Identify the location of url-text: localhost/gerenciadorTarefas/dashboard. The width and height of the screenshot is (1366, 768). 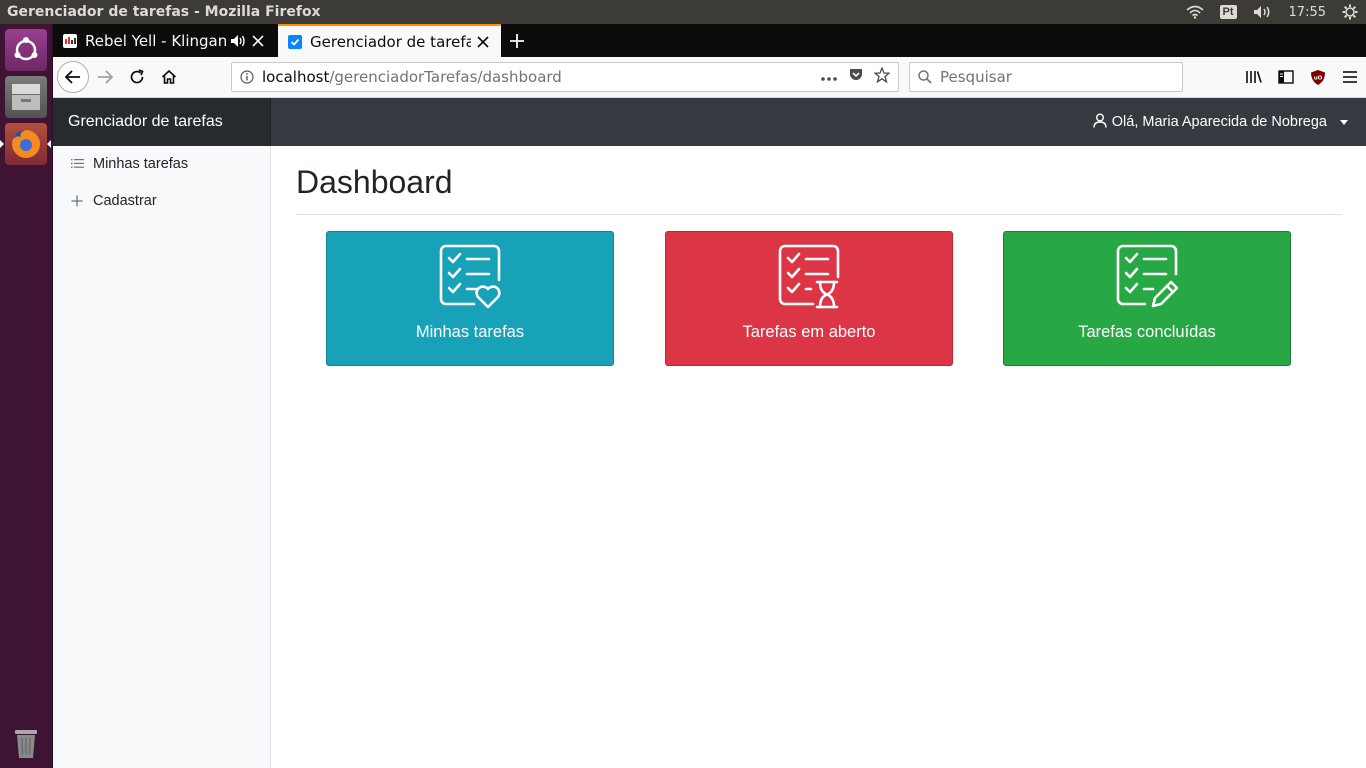
(541, 77).